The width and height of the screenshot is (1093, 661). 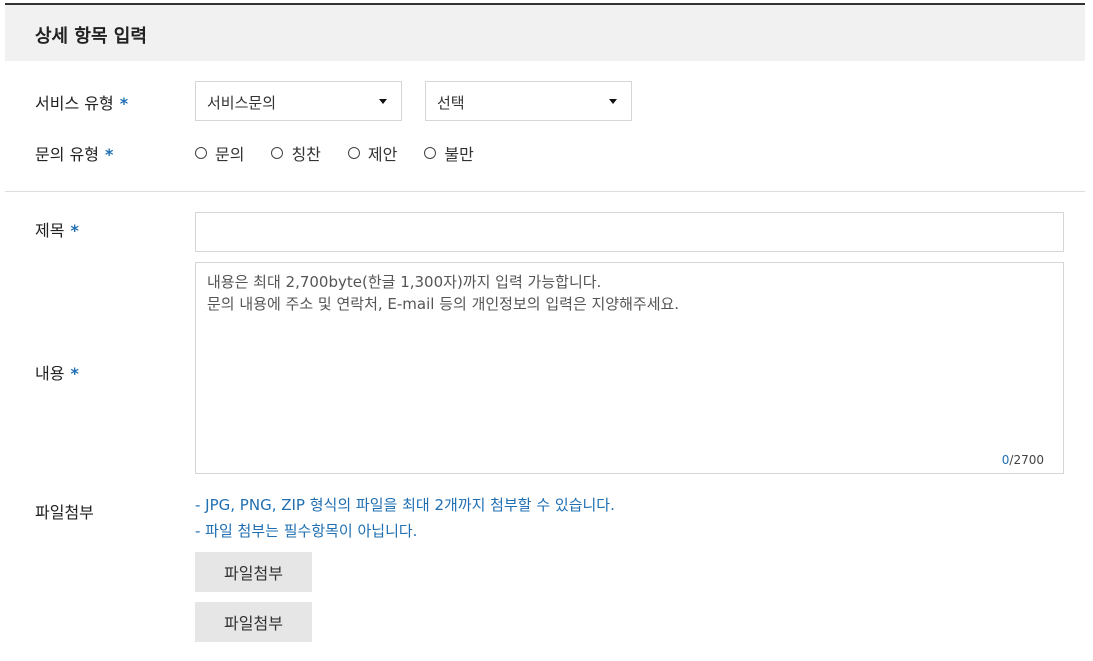 I want to click on char-count-max: /2700, so click(x=1026, y=460).